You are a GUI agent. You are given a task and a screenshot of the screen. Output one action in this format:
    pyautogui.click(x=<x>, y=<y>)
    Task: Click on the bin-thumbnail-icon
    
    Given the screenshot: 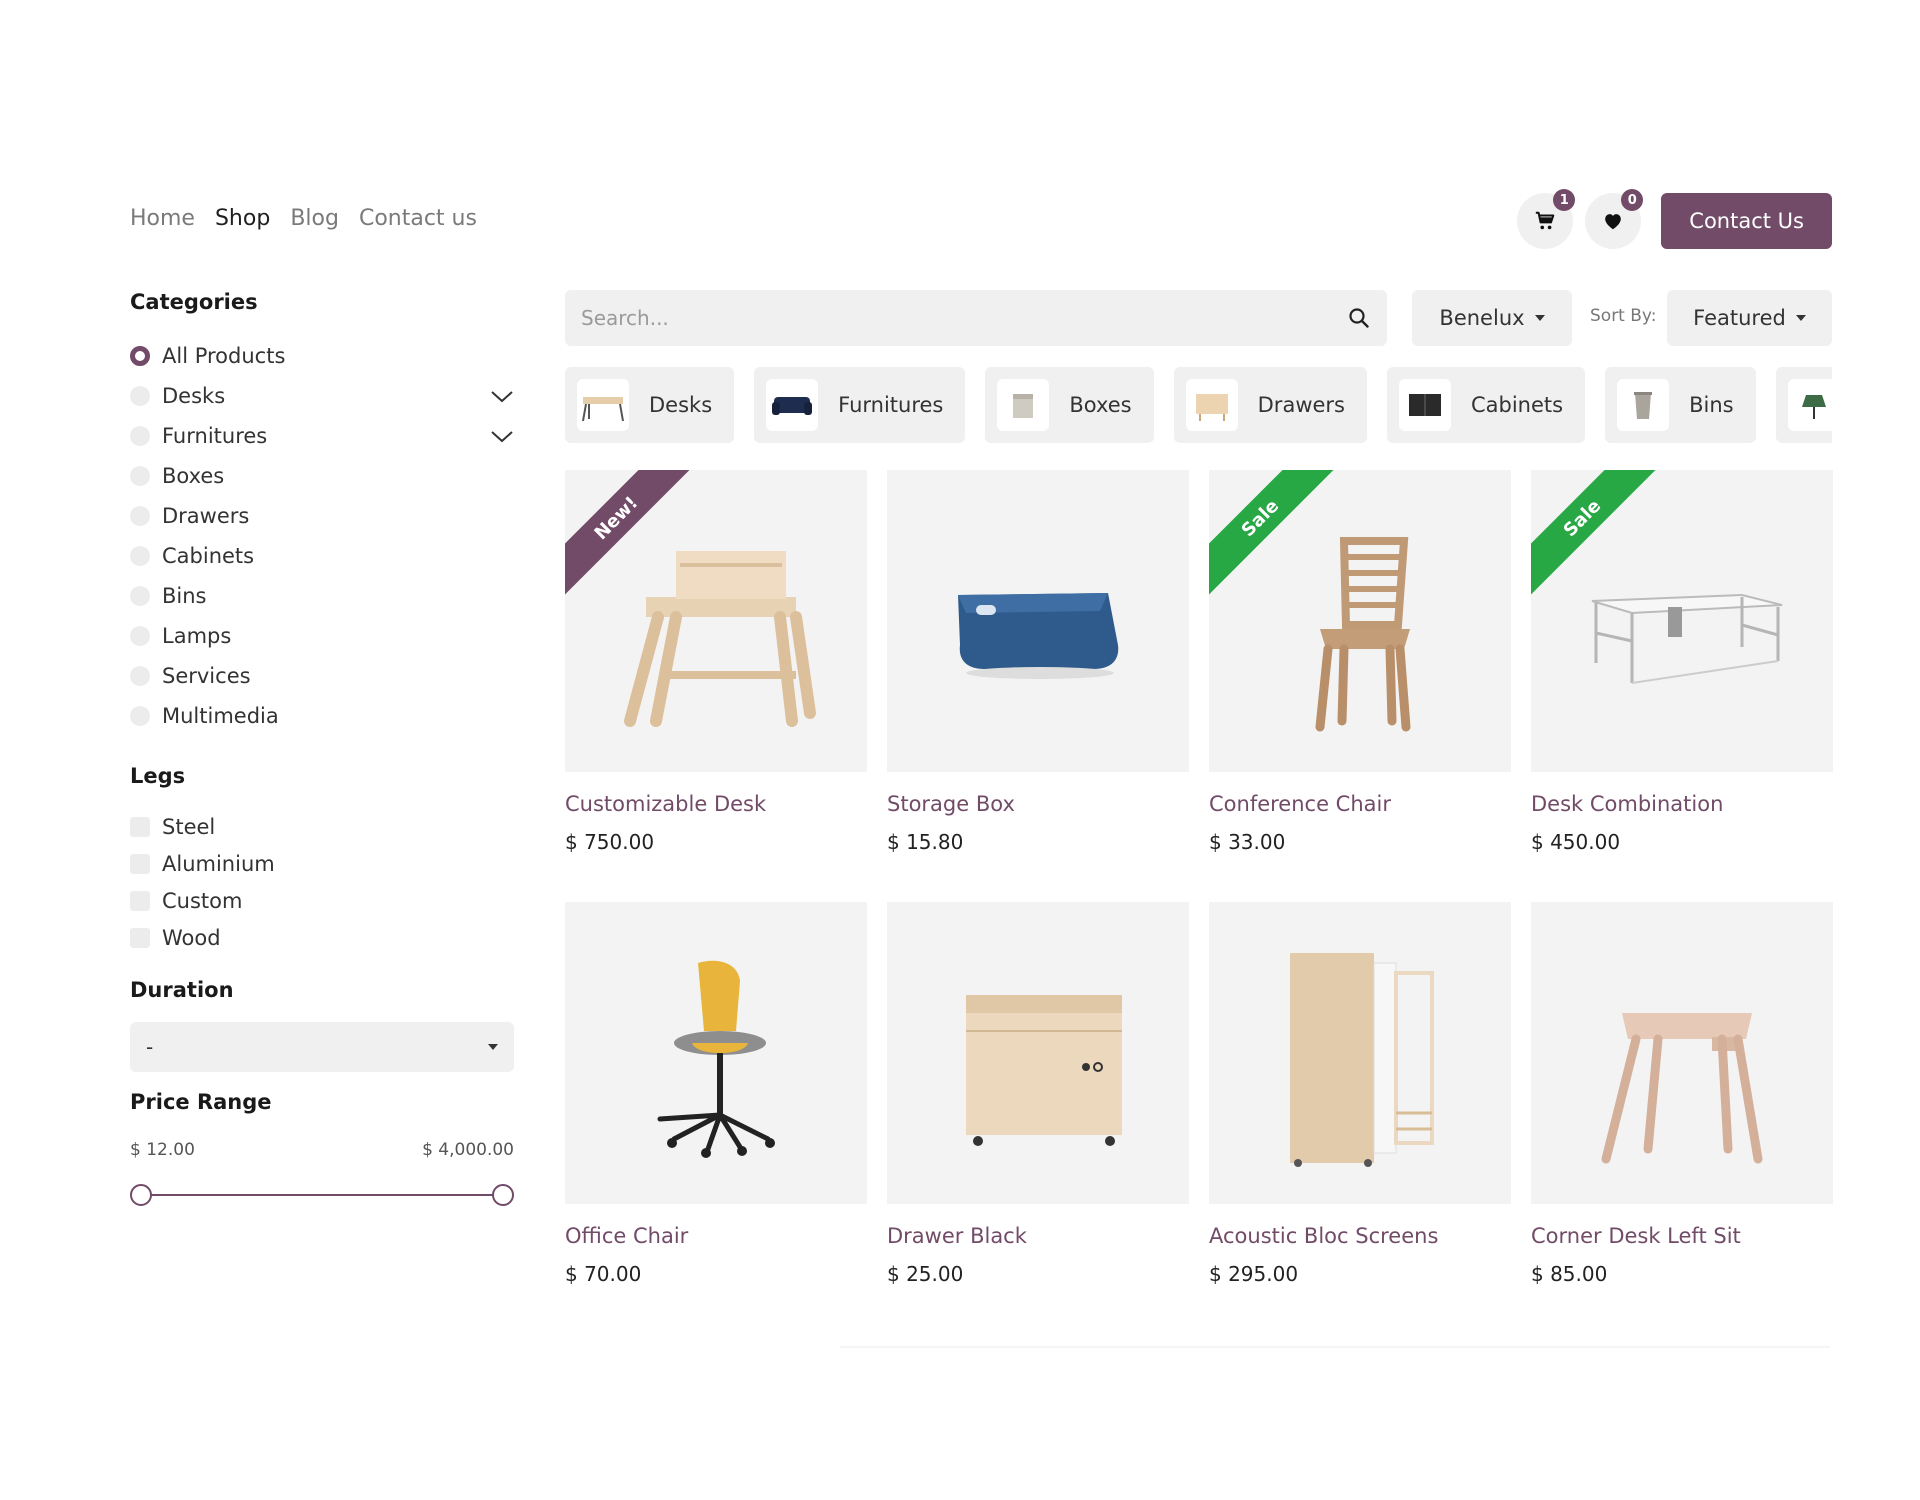 What is the action you would take?
    pyautogui.click(x=1643, y=405)
    